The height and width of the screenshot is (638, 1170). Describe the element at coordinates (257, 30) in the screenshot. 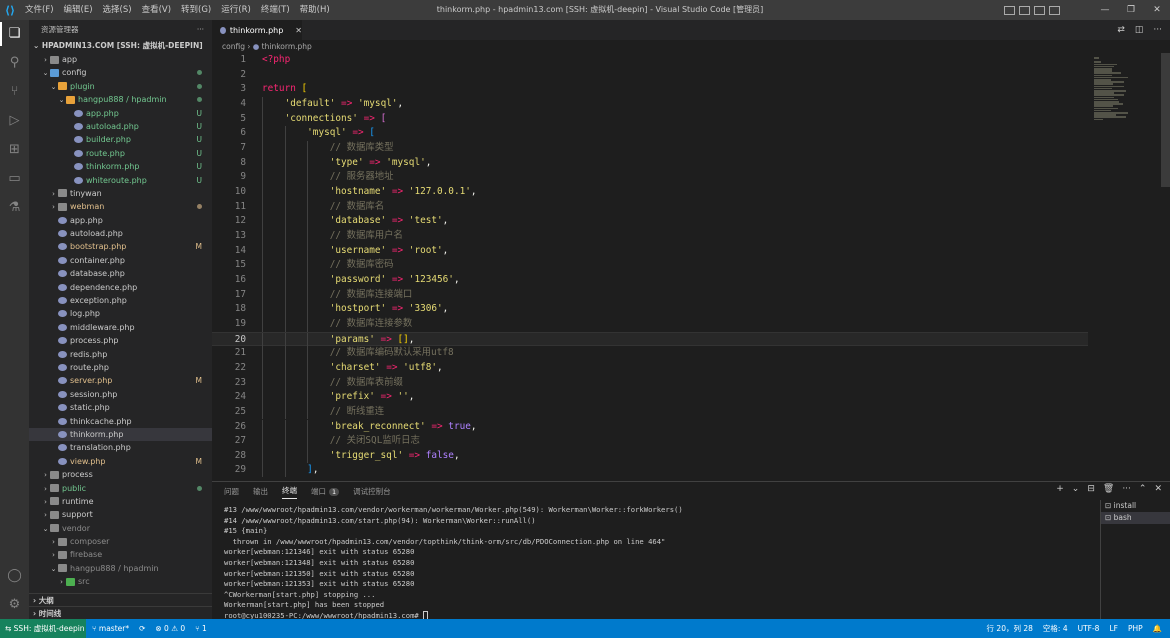

I see `tab-thinkorm: thinkorm.php ✕` at that location.